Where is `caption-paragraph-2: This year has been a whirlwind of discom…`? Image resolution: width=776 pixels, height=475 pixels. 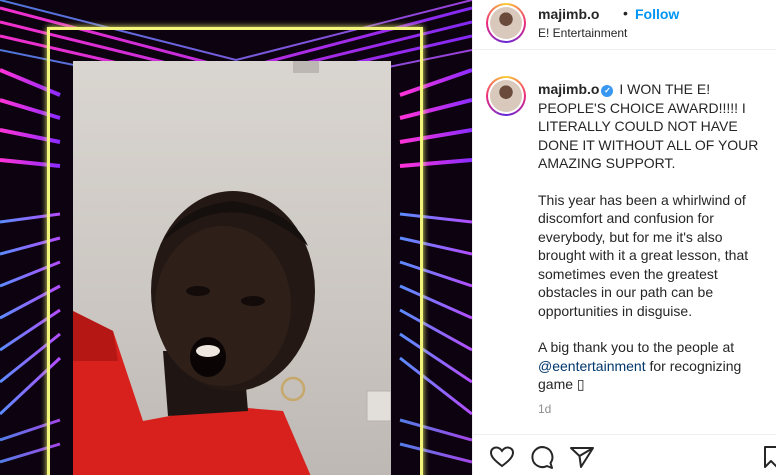
caption-paragraph-2: This year has been a whirlwind of discom… is located at coordinates (643, 255).